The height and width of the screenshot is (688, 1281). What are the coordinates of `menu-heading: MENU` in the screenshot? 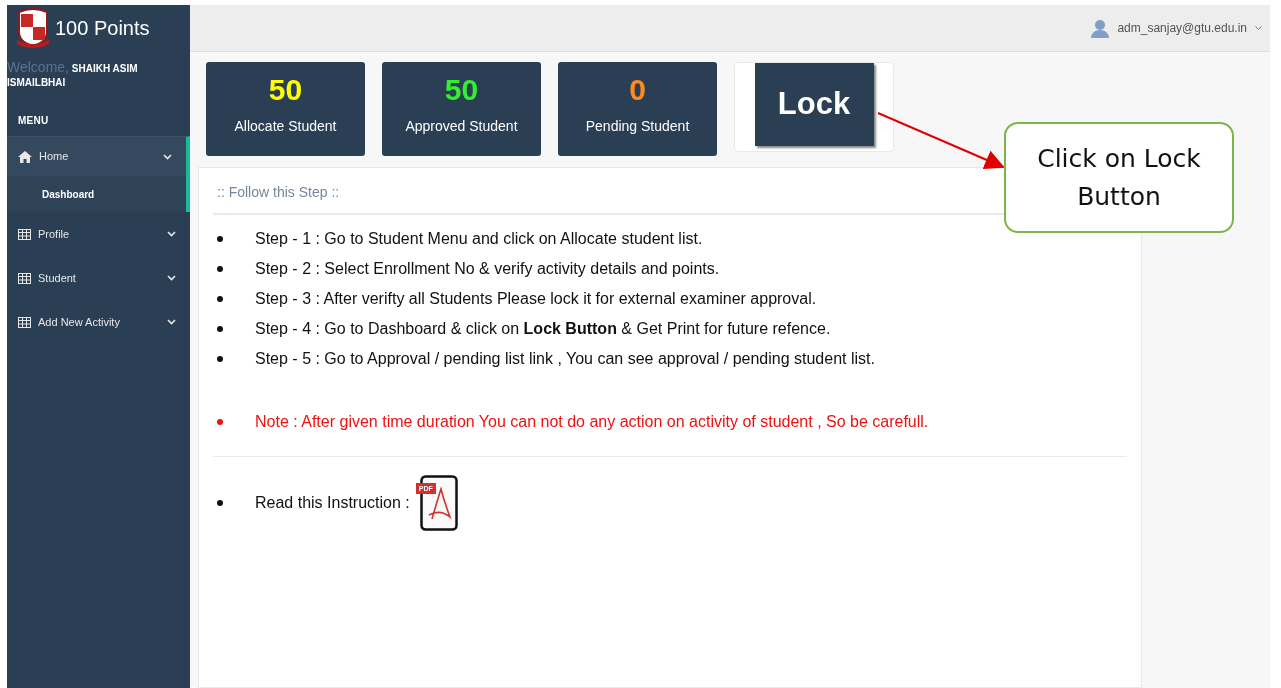 It's located at (33, 121).